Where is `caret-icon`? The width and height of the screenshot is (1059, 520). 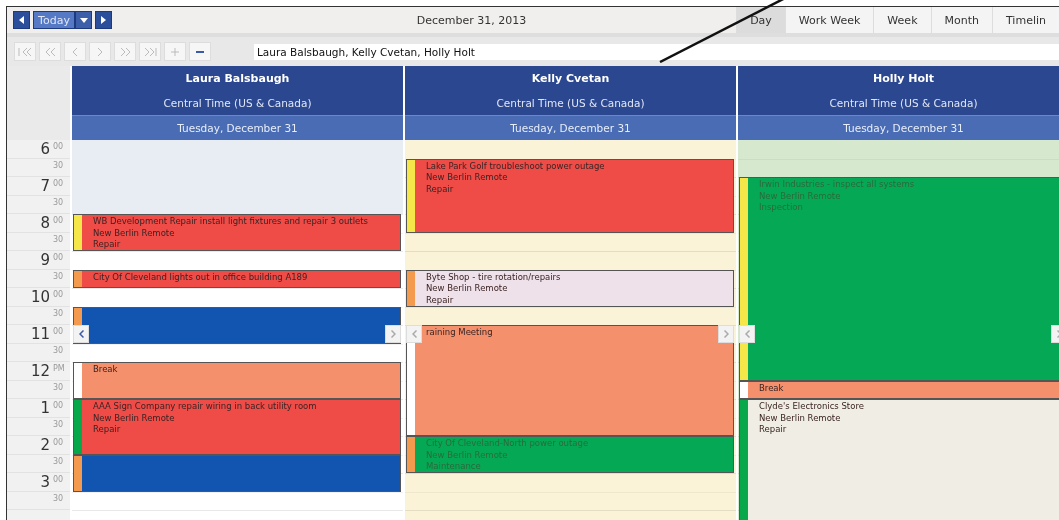 caret-icon is located at coordinates (83, 20).